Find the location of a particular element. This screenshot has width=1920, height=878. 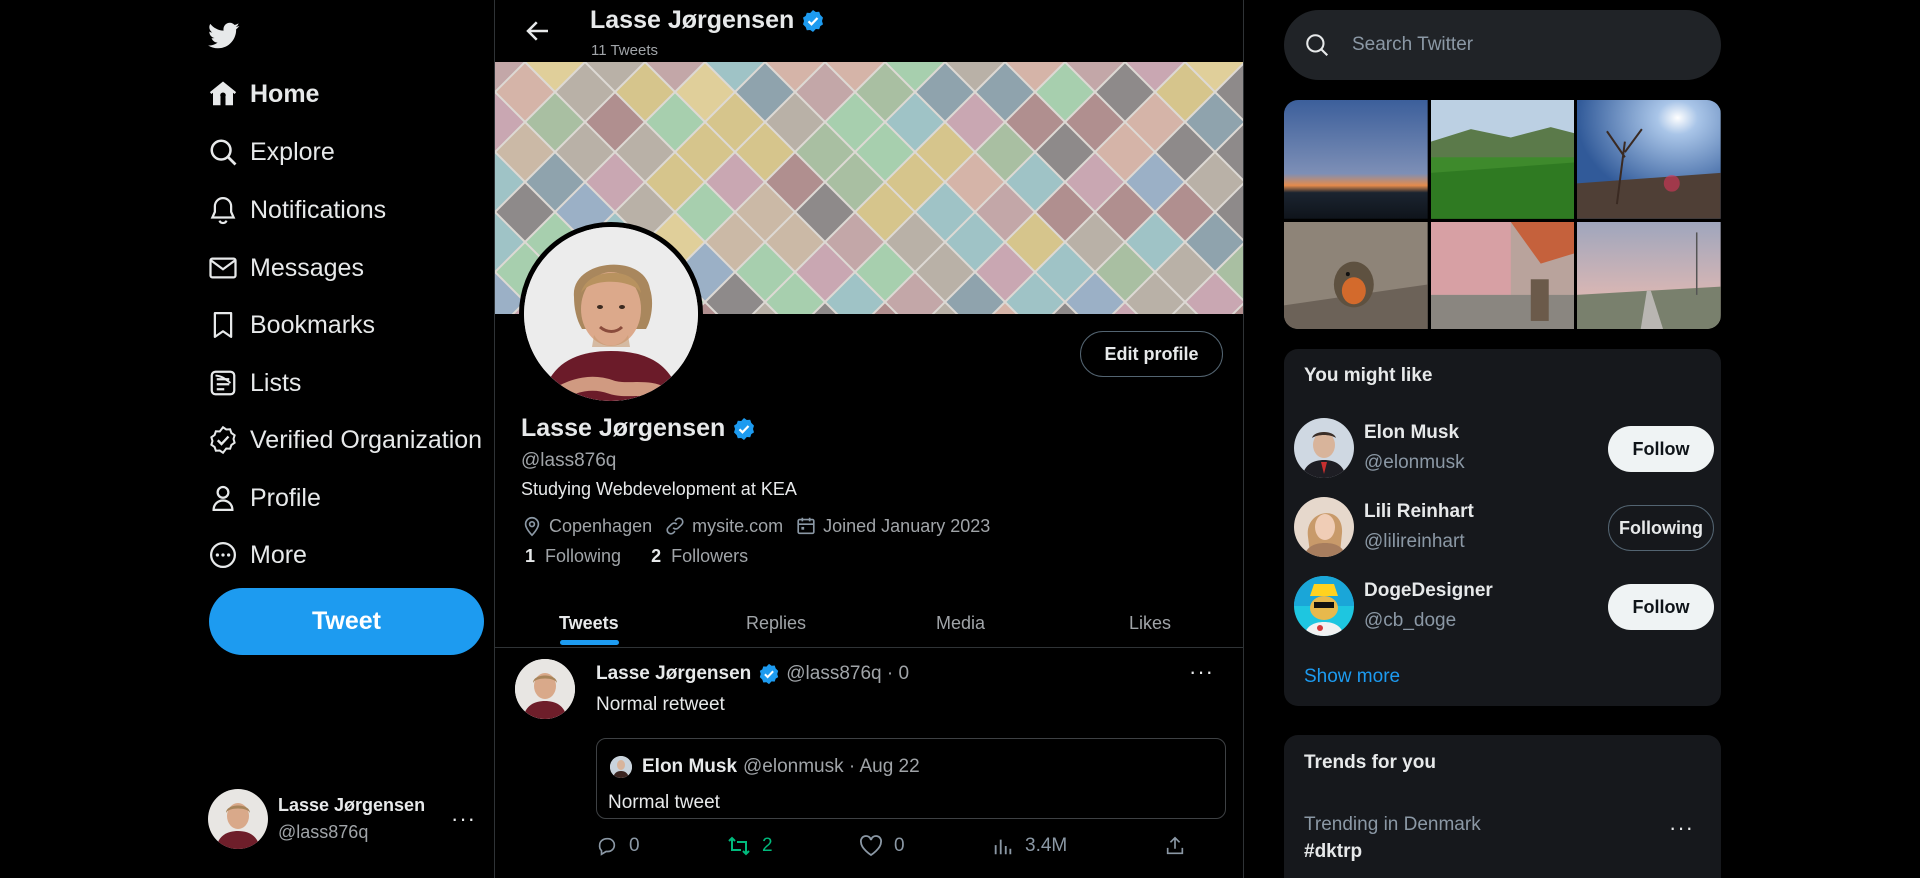

location-pin-icon is located at coordinates (532, 526).